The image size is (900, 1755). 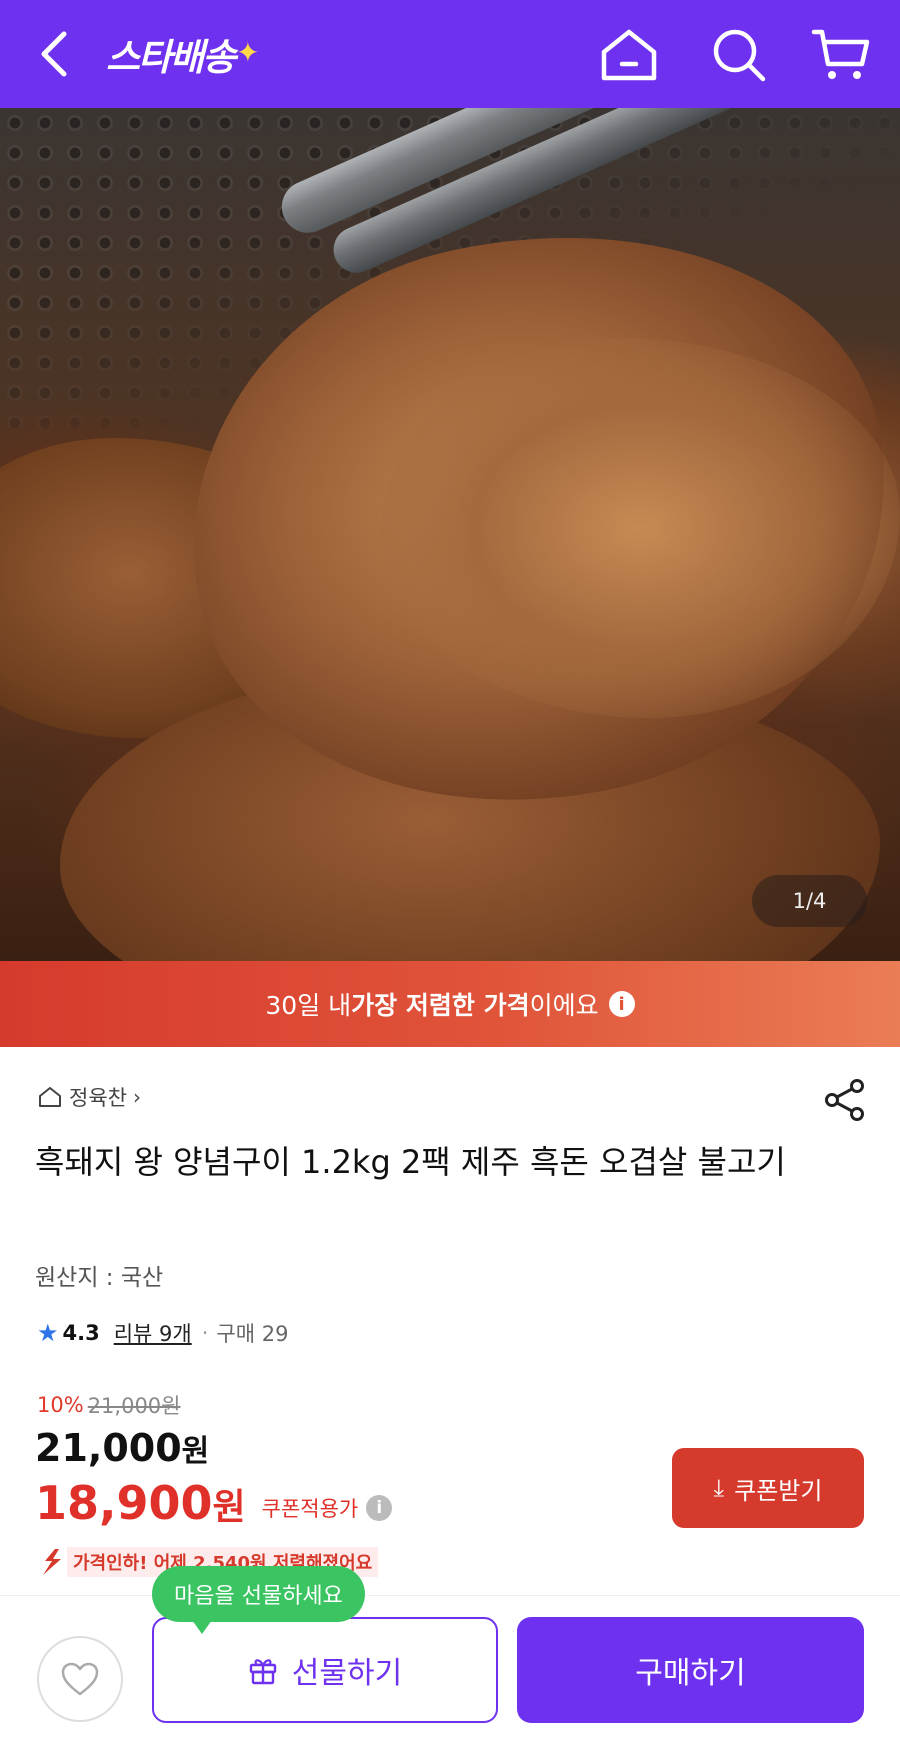 I want to click on banner-prefix: 30일 내, so click(x=308, y=1005).